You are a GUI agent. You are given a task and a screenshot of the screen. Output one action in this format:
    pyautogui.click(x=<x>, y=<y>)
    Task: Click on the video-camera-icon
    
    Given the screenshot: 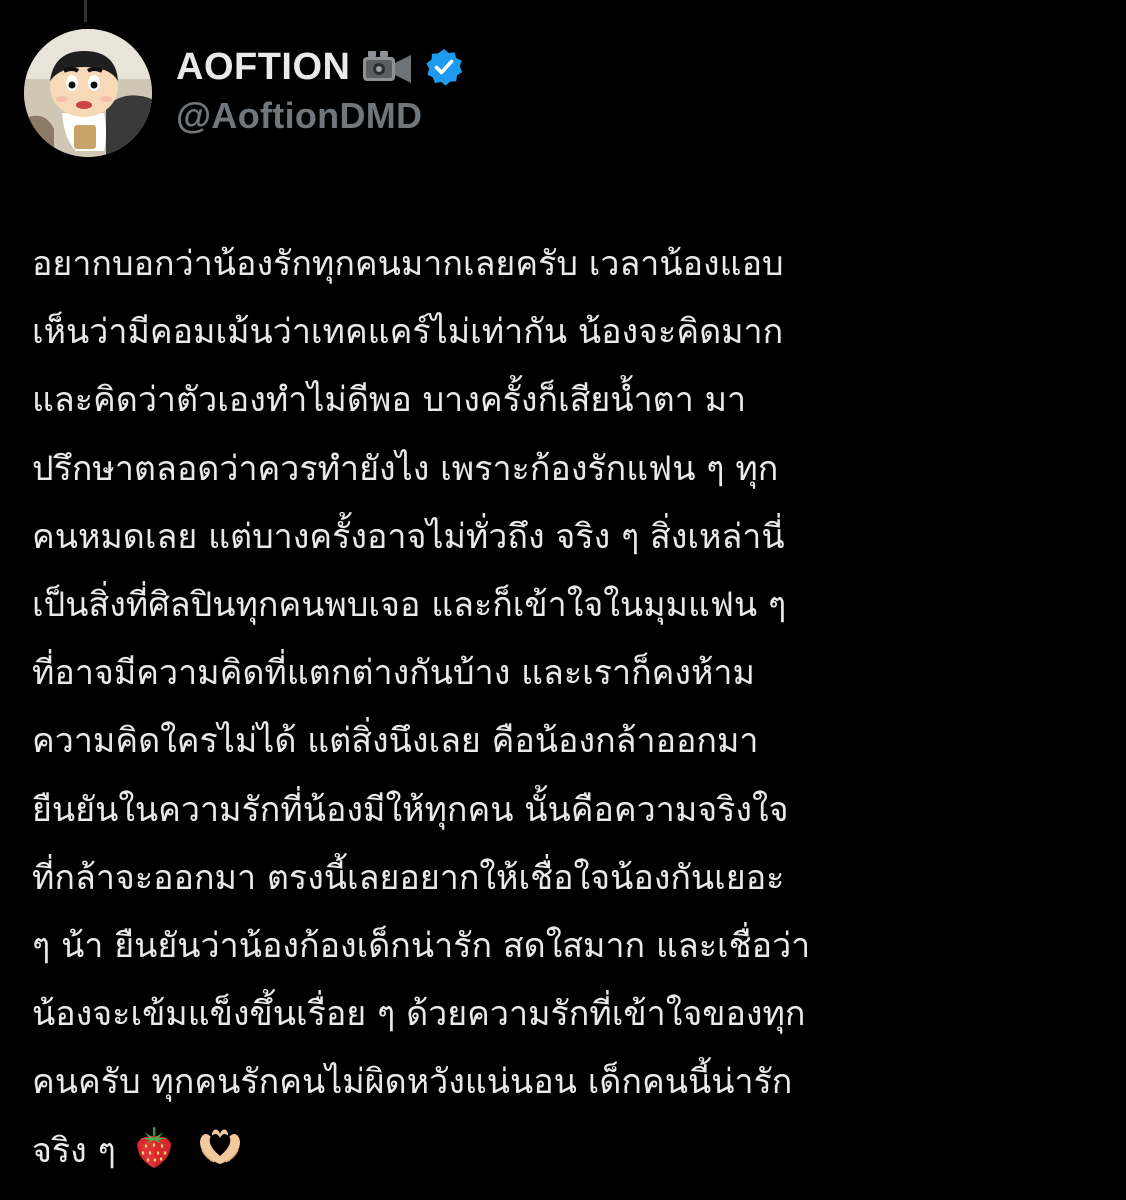 What is the action you would take?
    pyautogui.click(x=387, y=67)
    